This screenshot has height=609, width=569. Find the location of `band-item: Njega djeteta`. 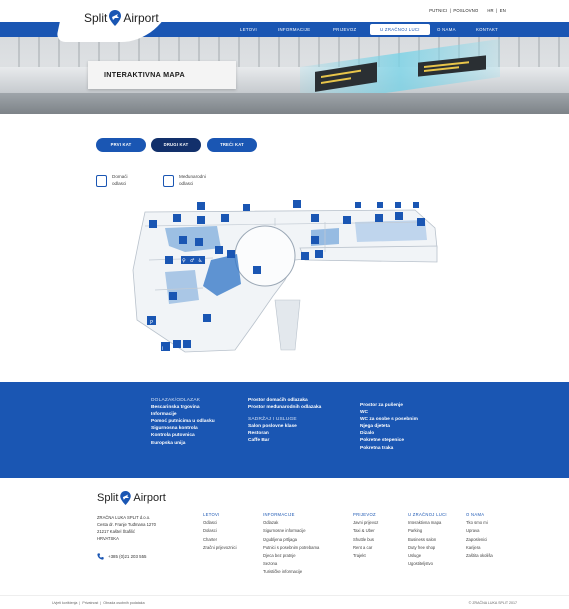

band-item: Njega djeteta is located at coordinates (389, 426).